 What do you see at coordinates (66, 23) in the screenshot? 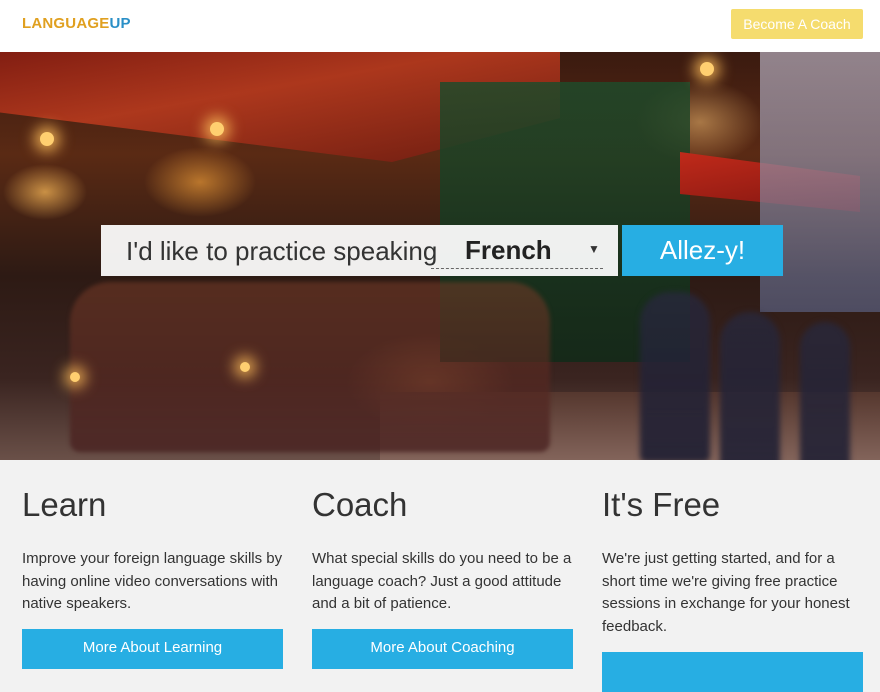
I see `logo-language: LANGUAGE` at bounding box center [66, 23].